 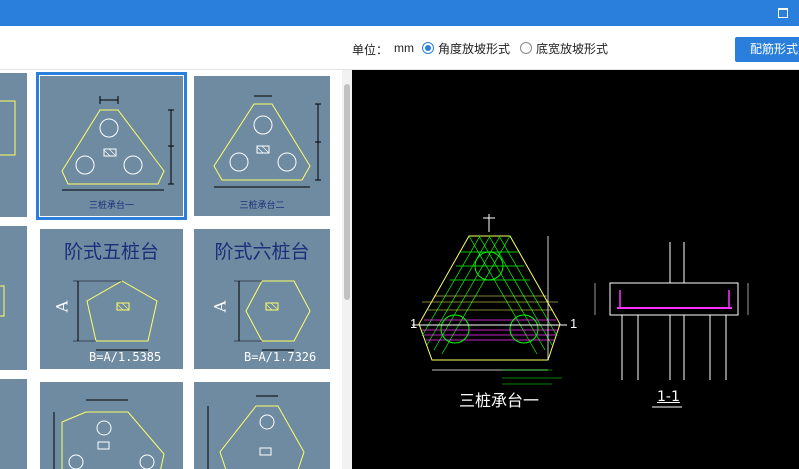 What do you see at coordinates (414, 323) in the screenshot?
I see `section-mark-left: 1` at bounding box center [414, 323].